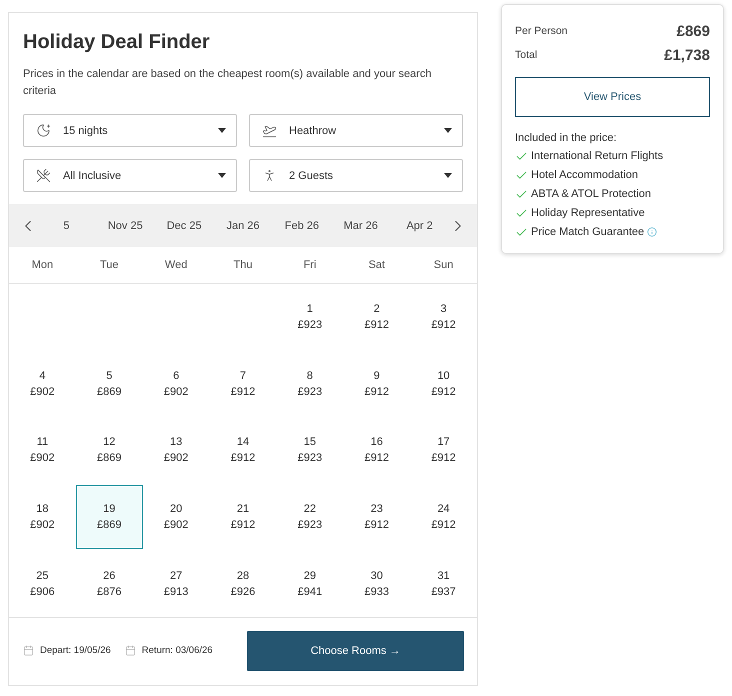 Image resolution: width=732 pixels, height=696 pixels. Describe the element at coordinates (243, 265) in the screenshot. I see `weekday-label: Thu` at that location.